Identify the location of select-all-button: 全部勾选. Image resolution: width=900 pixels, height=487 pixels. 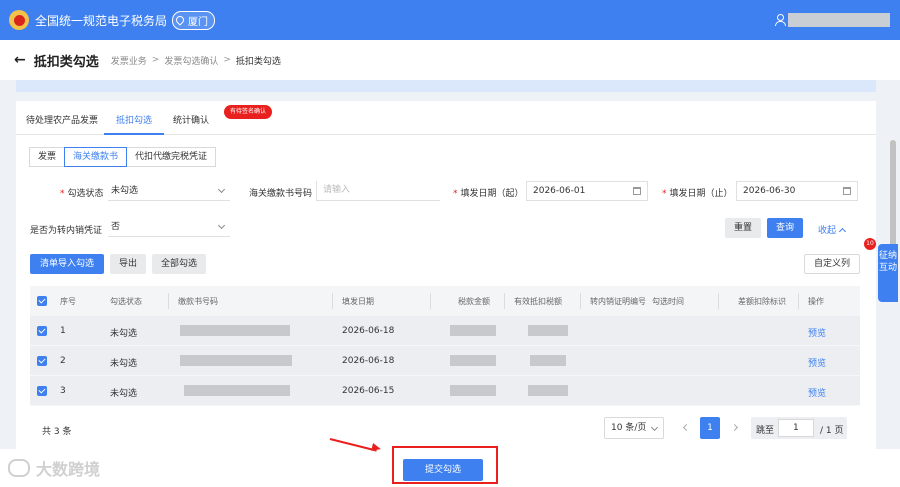
(179, 264).